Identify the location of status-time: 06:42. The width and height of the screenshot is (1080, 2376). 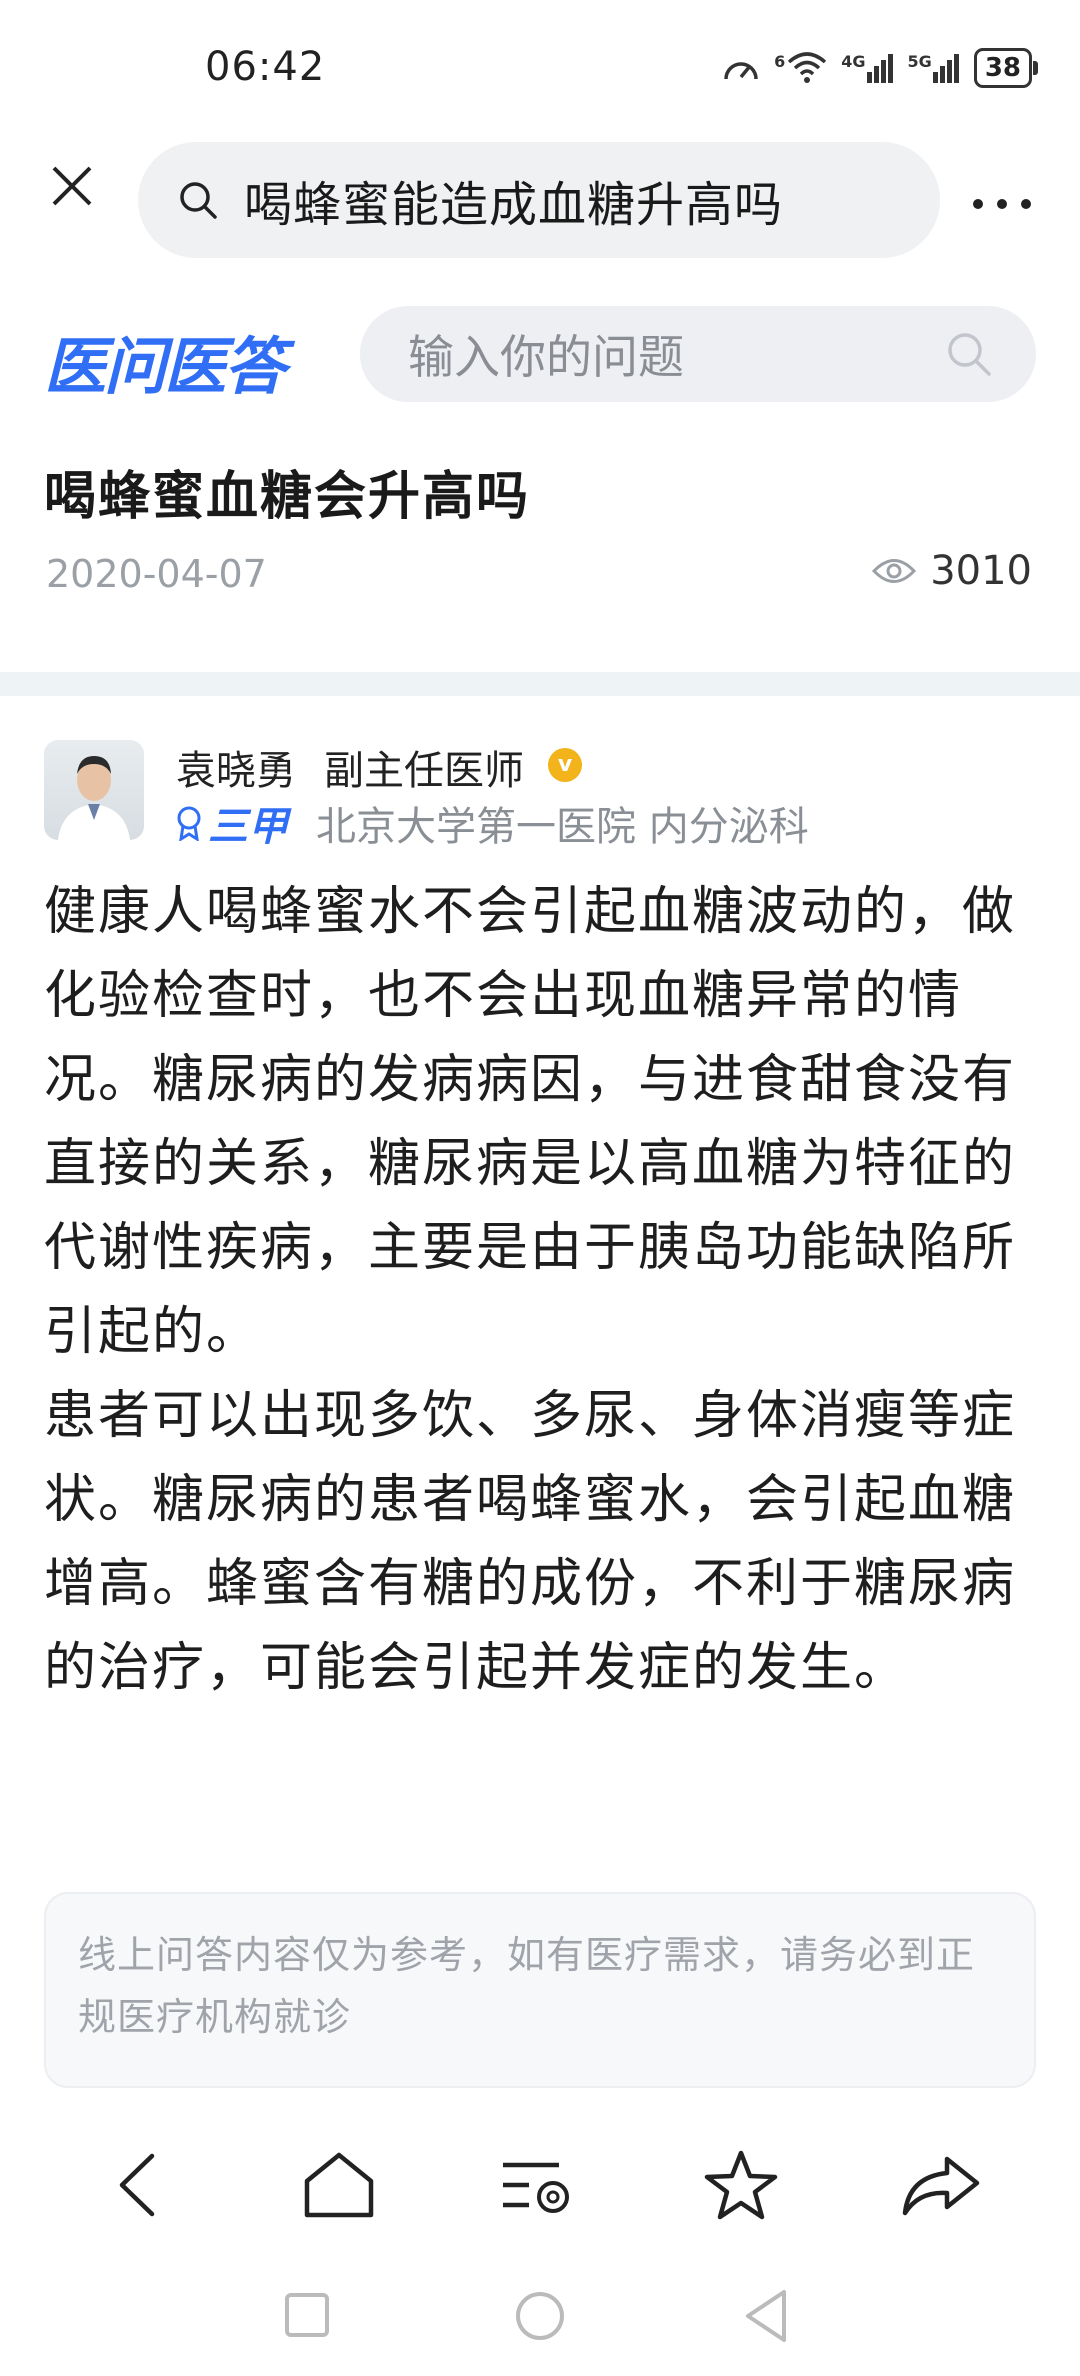
(265, 67).